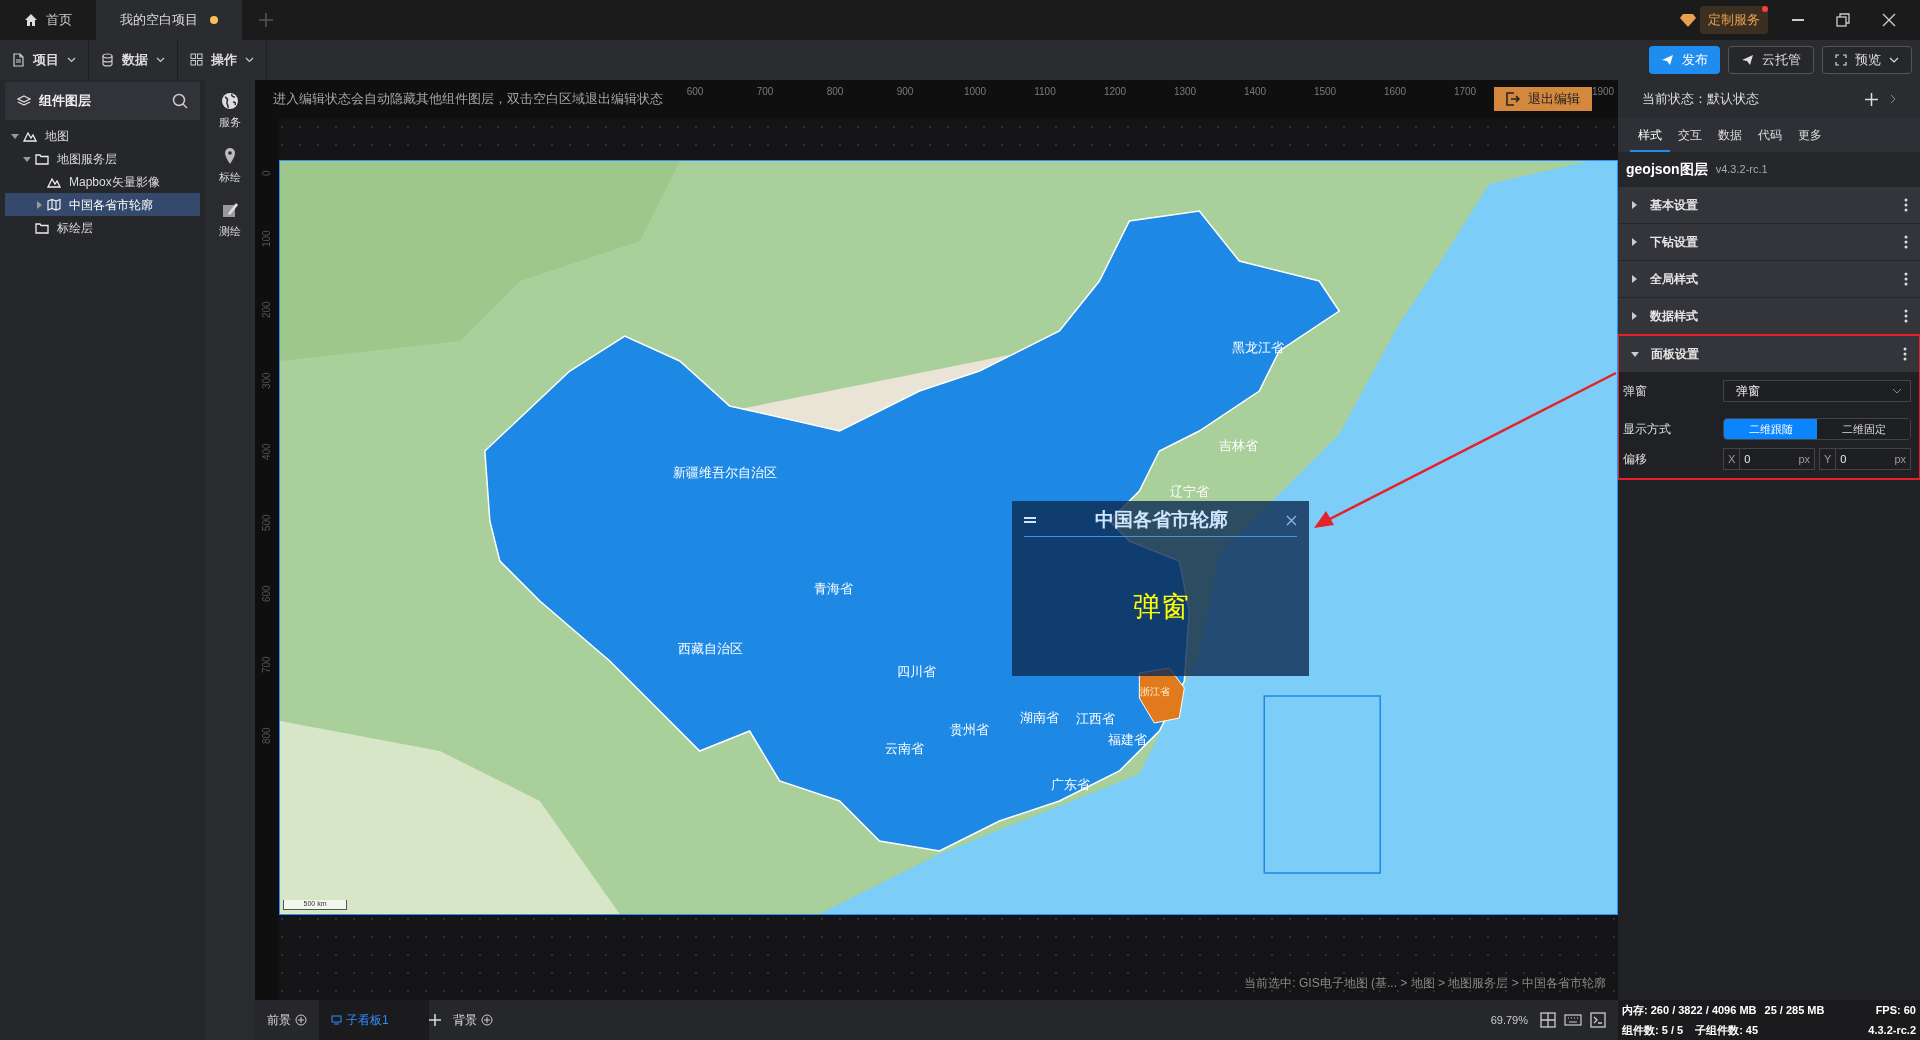 The image size is (1920, 1040). I want to click on province-label: 福建省, so click(1127, 740).